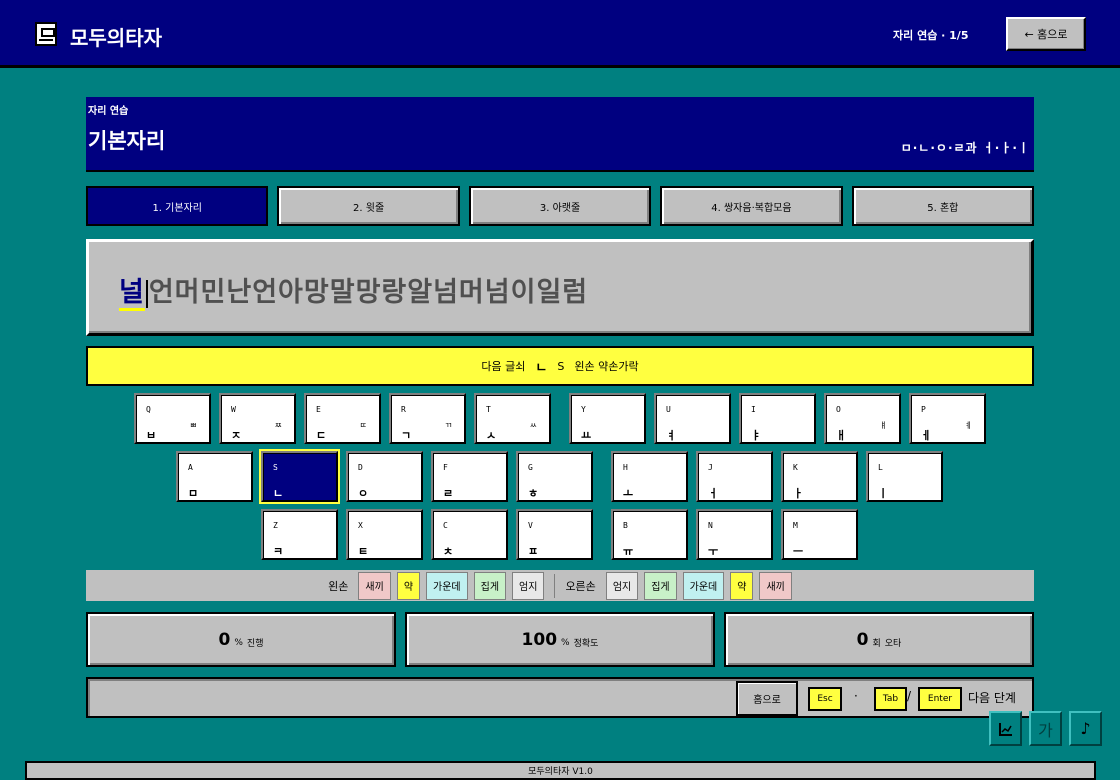 The width and height of the screenshot is (1120, 780). What do you see at coordinates (533, 551) in the screenshot?
I see `key-jamo: ㅍ` at bounding box center [533, 551].